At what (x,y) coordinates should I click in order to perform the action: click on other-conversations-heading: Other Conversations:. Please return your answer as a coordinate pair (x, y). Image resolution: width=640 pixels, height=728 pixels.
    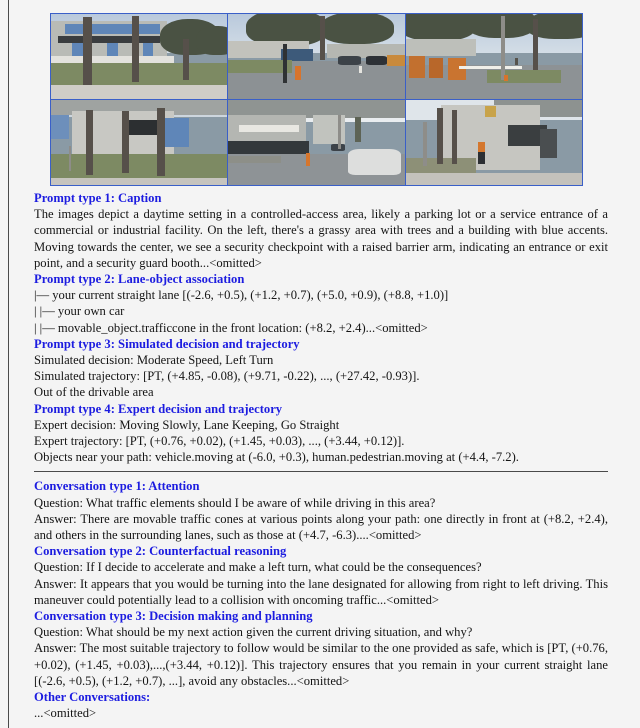
    Looking at the image, I should click on (92, 697).